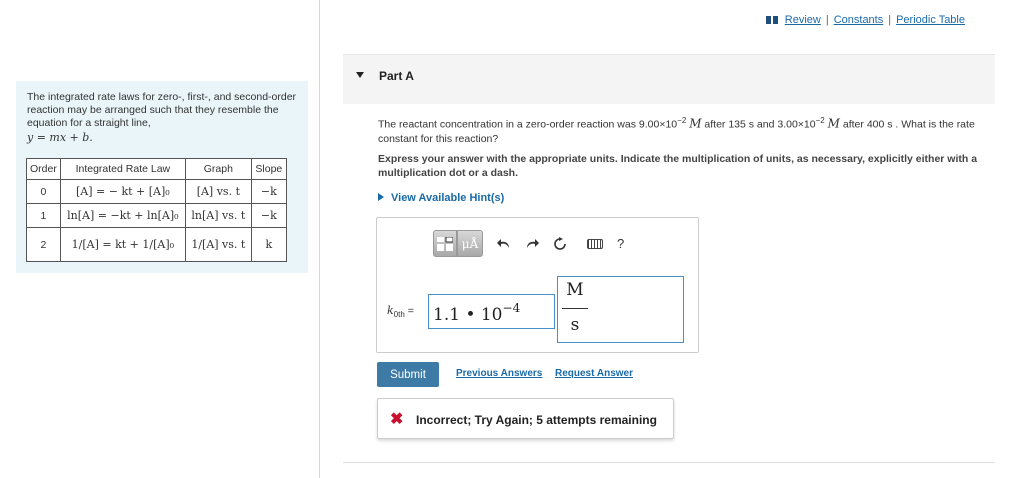 The height and width of the screenshot is (478, 1024). I want to click on part-title: Part A, so click(396, 76).